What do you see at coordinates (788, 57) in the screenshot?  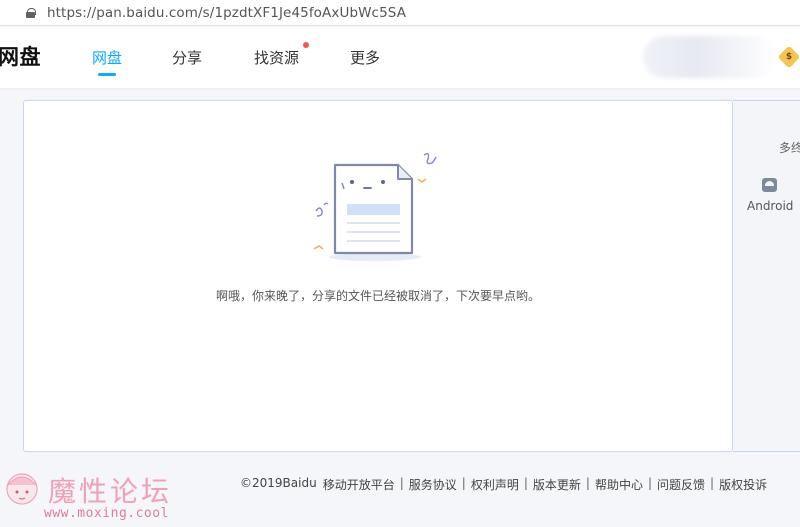 I see `vip-badge-icon: $` at bounding box center [788, 57].